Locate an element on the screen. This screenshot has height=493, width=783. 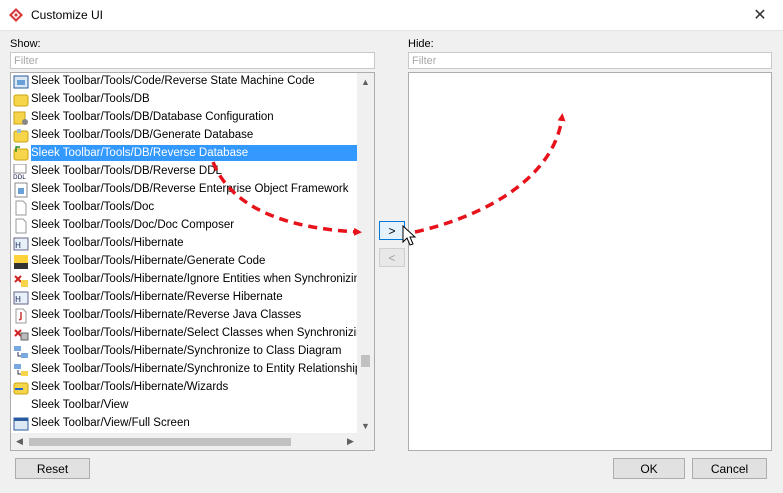
app-logo-icon is located at coordinates (16, 15).